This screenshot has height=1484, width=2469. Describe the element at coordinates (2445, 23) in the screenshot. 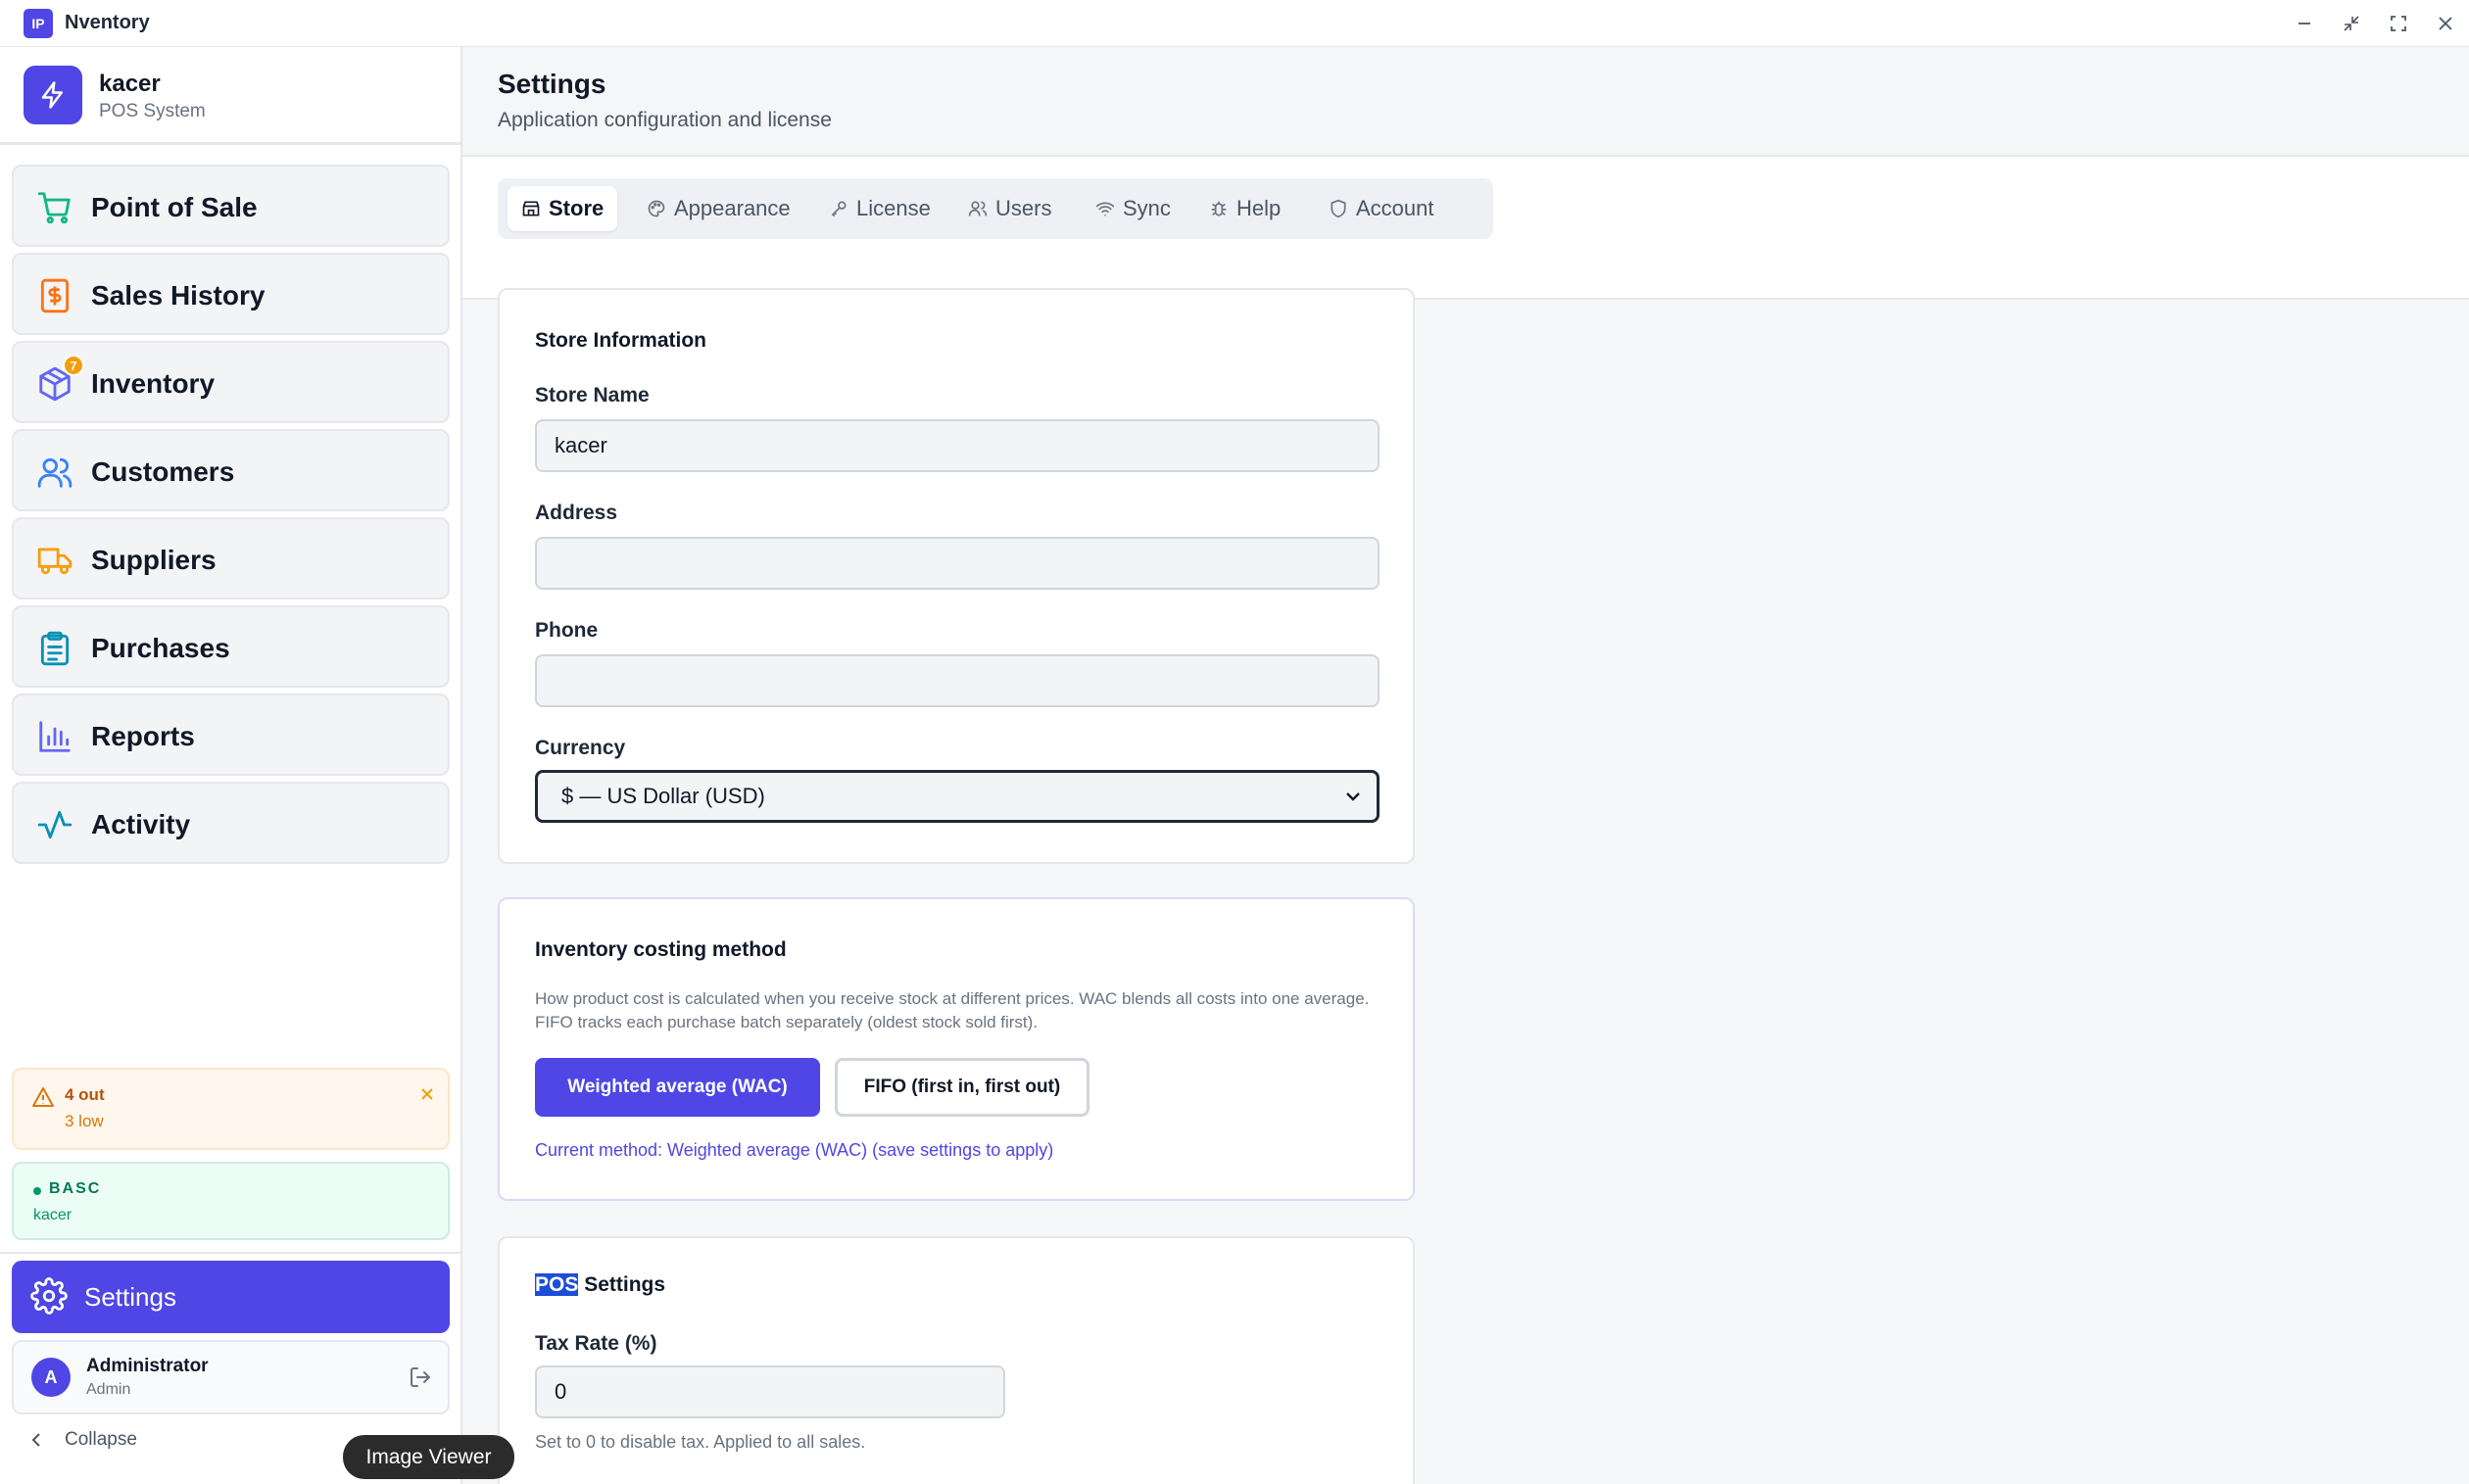

I see `close-window-button` at that location.